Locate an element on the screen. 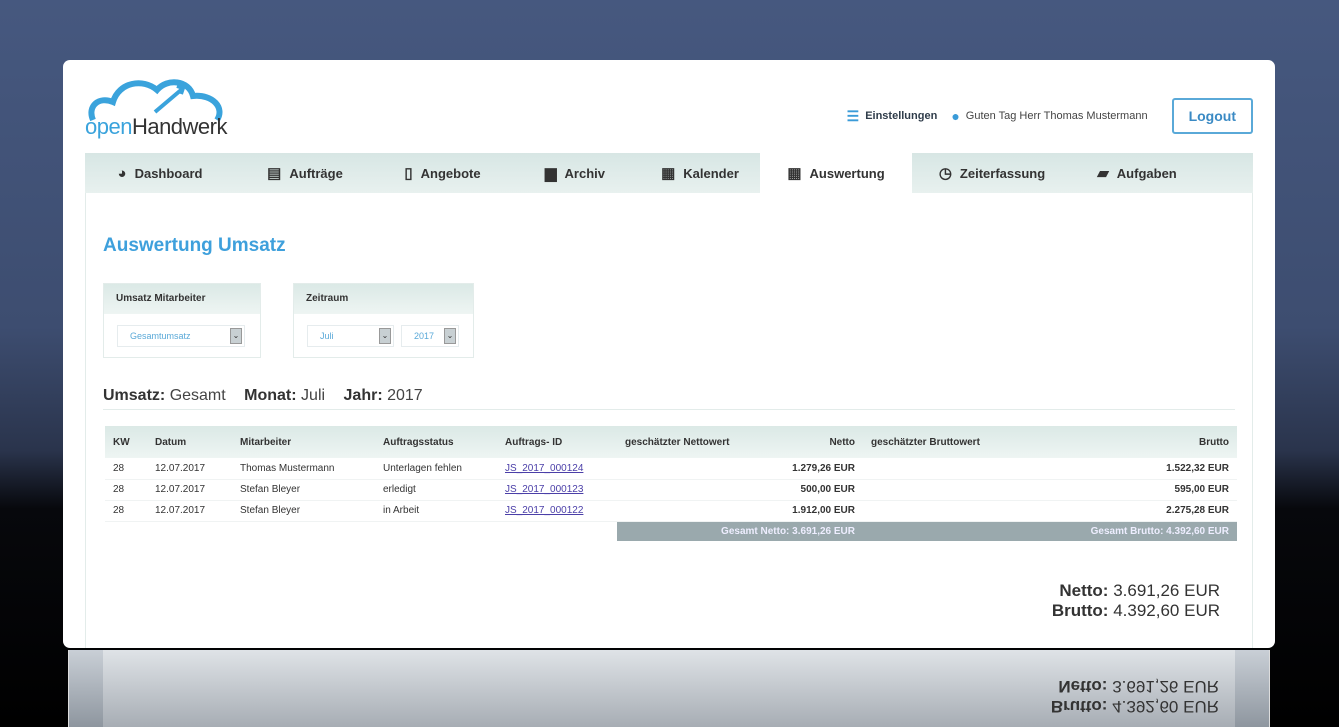 This screenshot has width=1339, height=727. tab-dashboard: ◕ Dashboard is located at coordinates (160, 173).